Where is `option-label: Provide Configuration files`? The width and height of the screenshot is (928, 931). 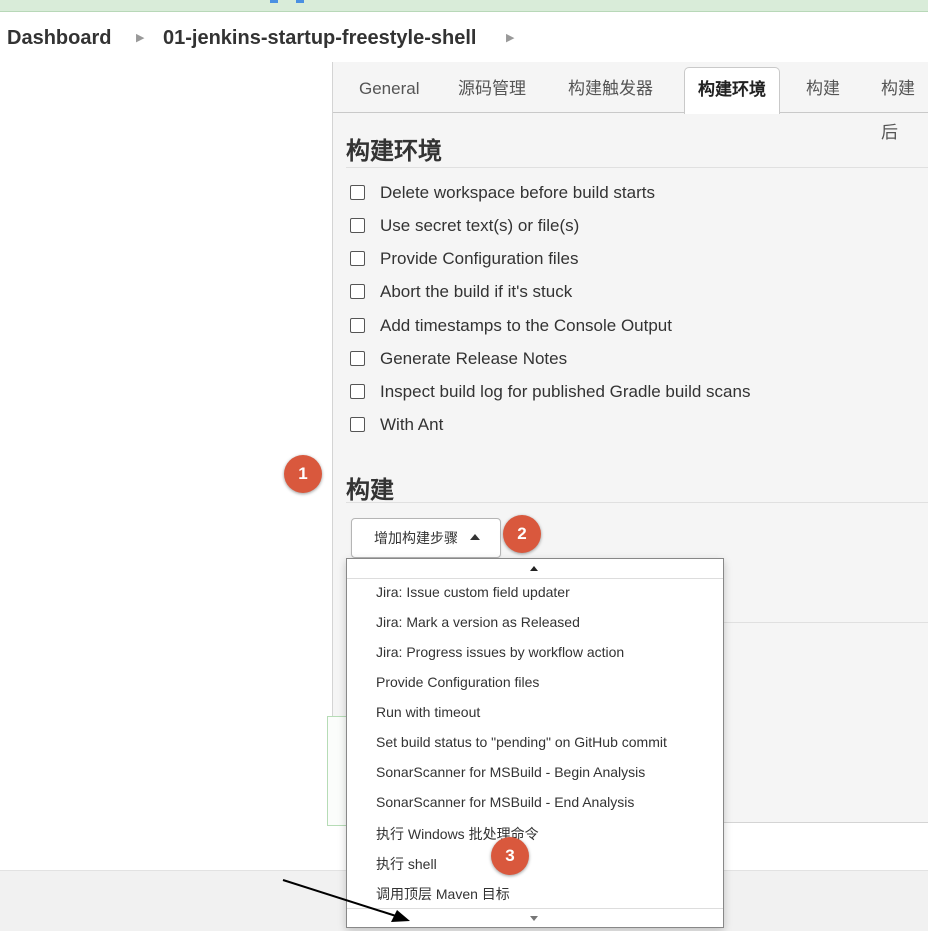
option-label: Provide Configuration files is located at coordinates (479, 258).